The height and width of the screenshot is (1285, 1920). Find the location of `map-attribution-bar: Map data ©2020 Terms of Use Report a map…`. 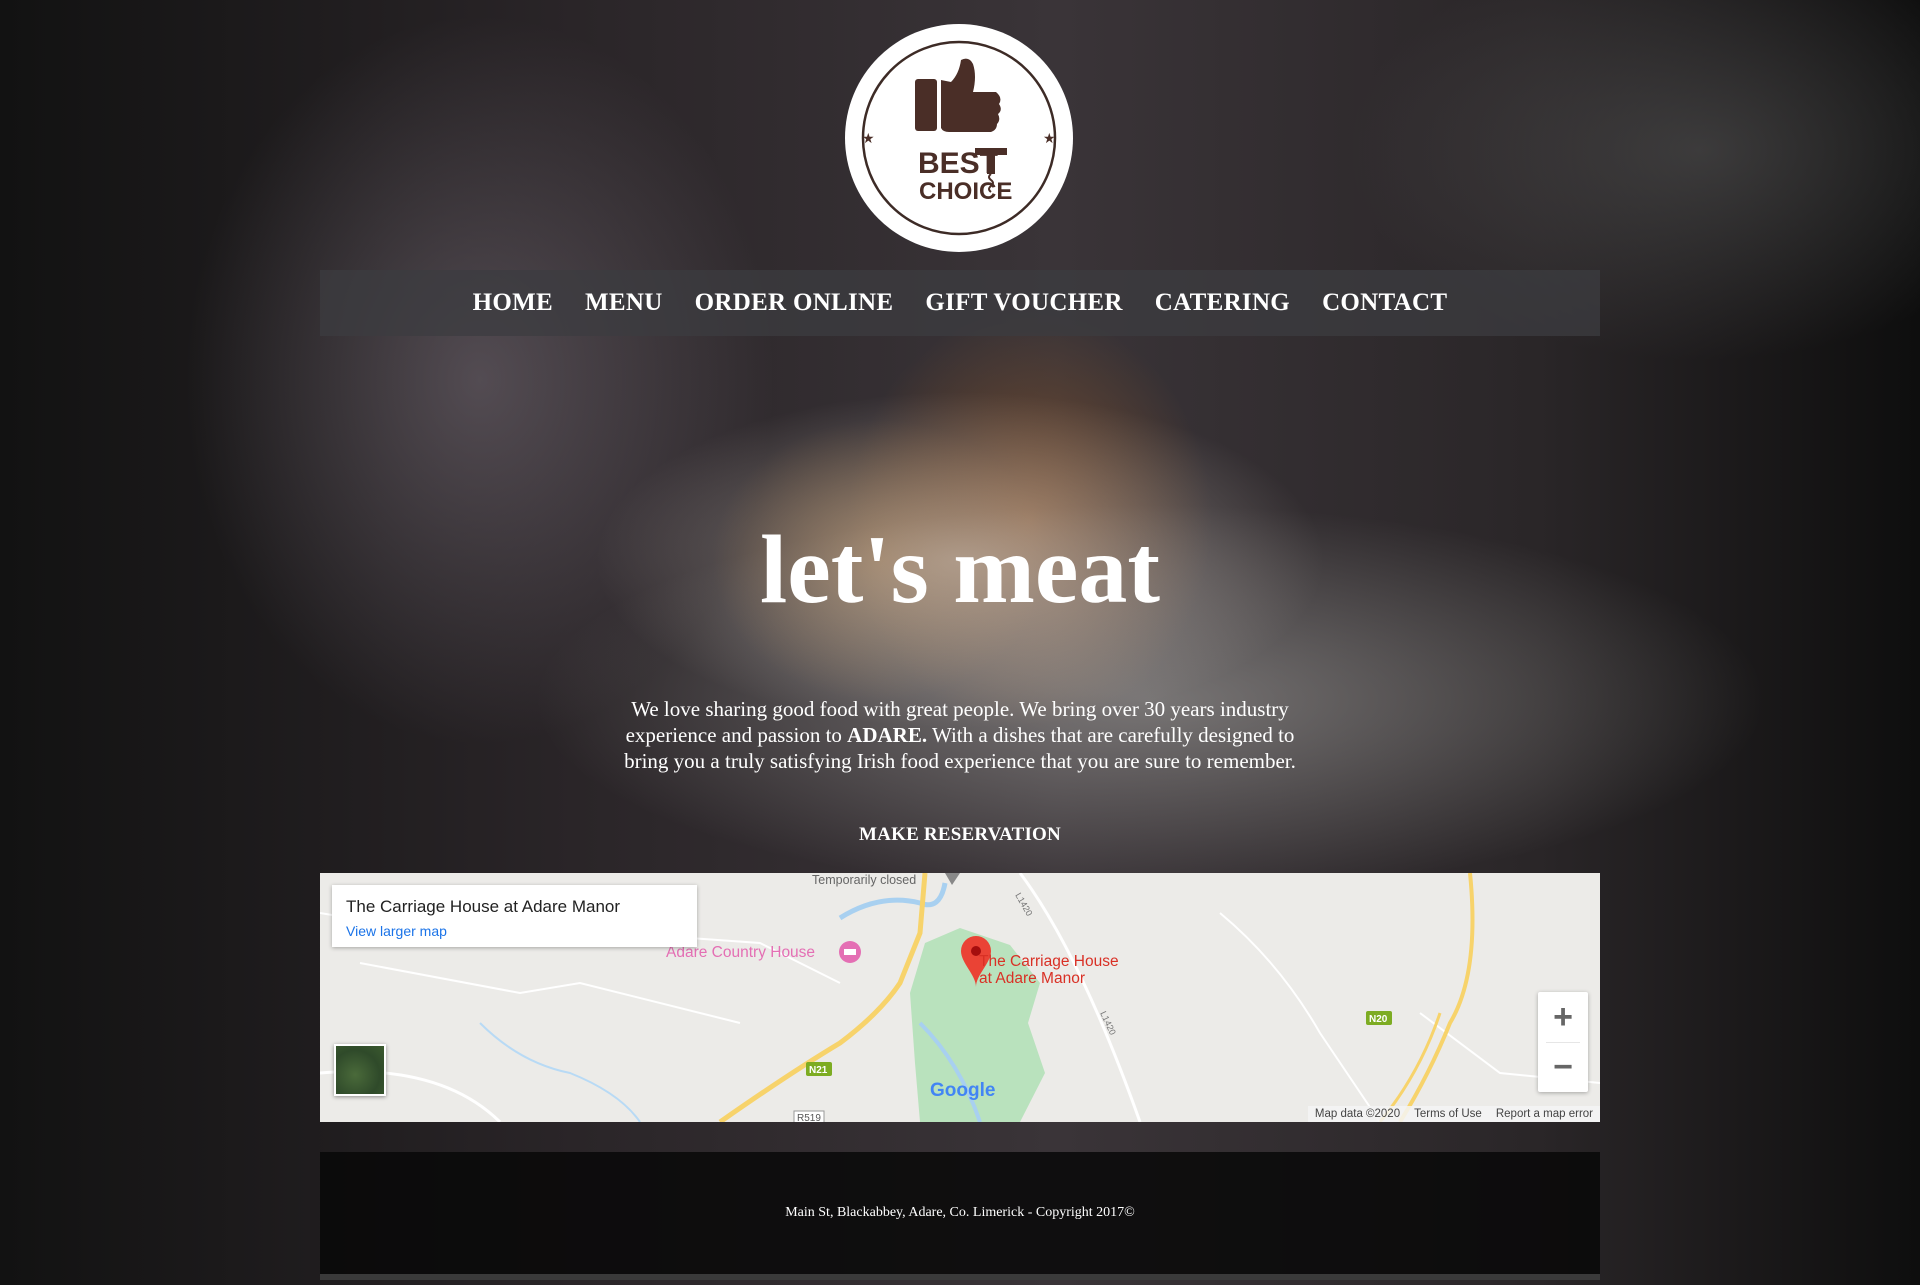

map-attribution-bar: Map data ©2020 Terms of Use Report a map… is located at coordinates (1453, 1114).